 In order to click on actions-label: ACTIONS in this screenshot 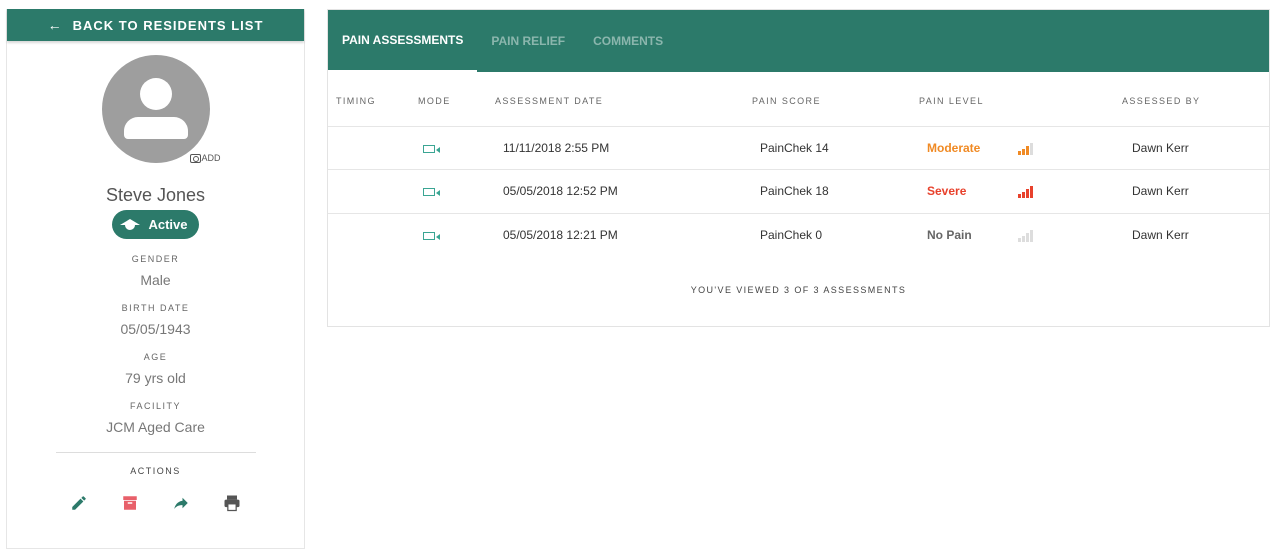, I will do `click(155, 471)`.